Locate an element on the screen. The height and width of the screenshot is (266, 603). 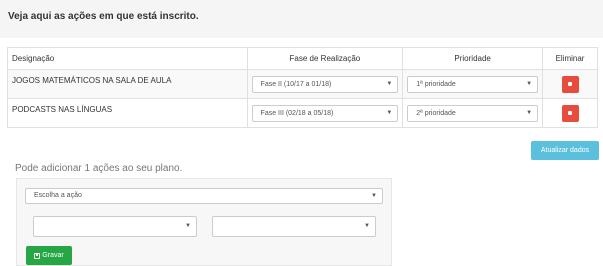
col-header-priority: Prioridade is located at coordinates (473, 58).